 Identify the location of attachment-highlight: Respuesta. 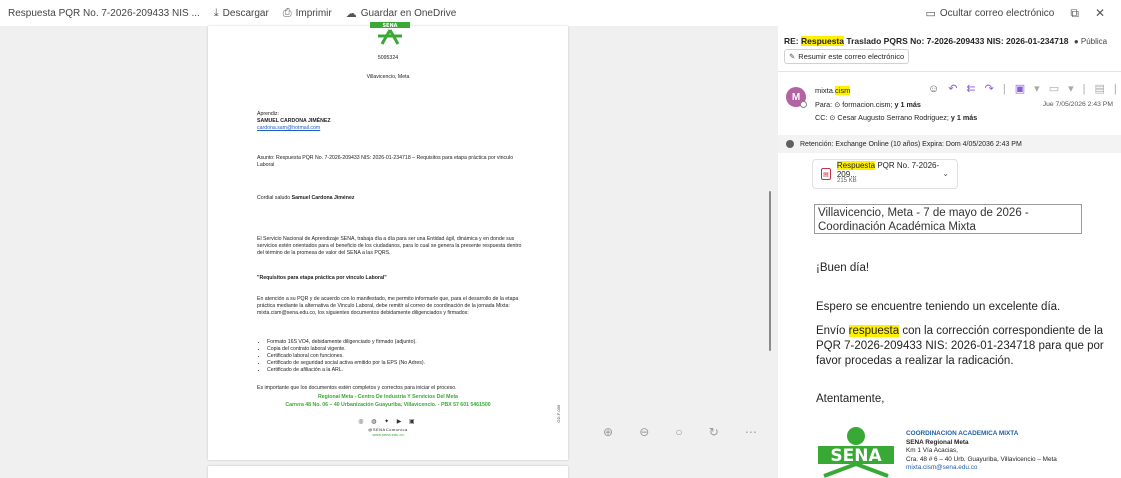
(856, 165).